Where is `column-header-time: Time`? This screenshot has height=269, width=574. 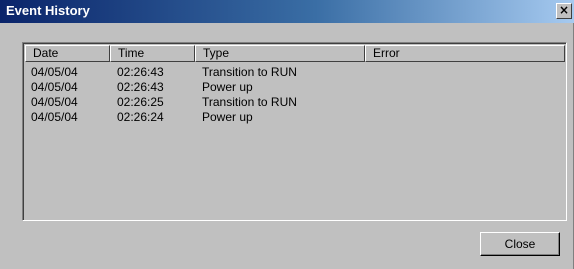
column-header-time: Time is located at coordinates (152, 53).